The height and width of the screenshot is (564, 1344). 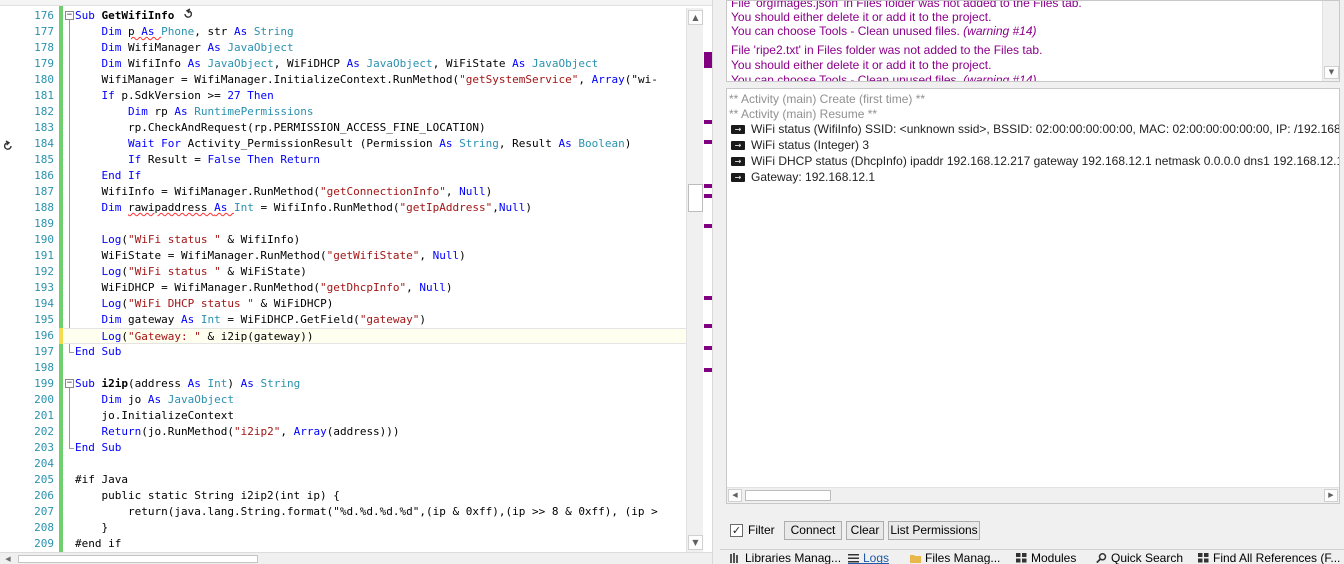 What do you see at coordinates (201, 496) in the screenshot?
I see `code-line: public static String i2ip2(int ip) {` at bounding box center [201, 496].